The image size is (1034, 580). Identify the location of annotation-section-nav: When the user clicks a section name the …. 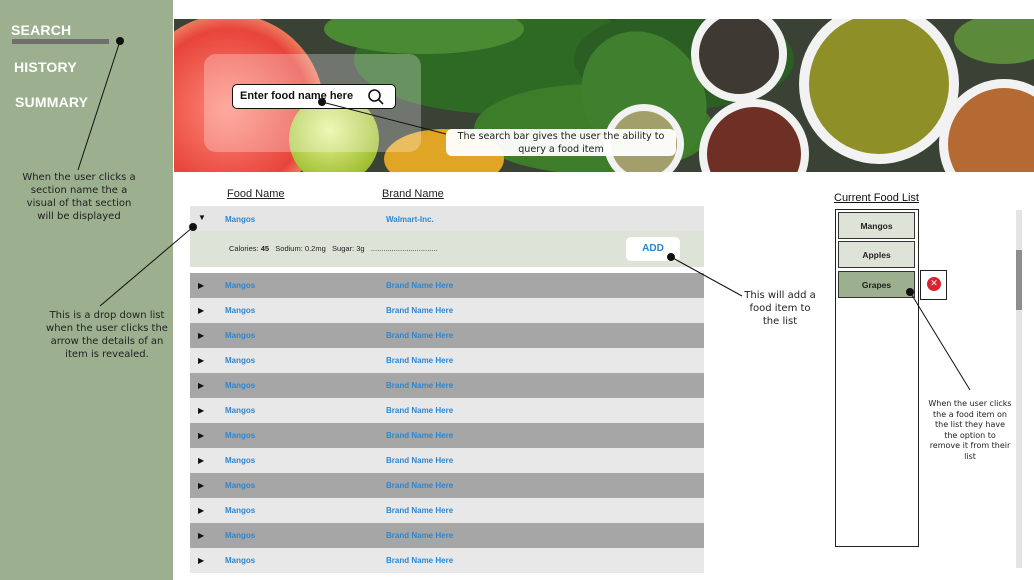
(79, 197).